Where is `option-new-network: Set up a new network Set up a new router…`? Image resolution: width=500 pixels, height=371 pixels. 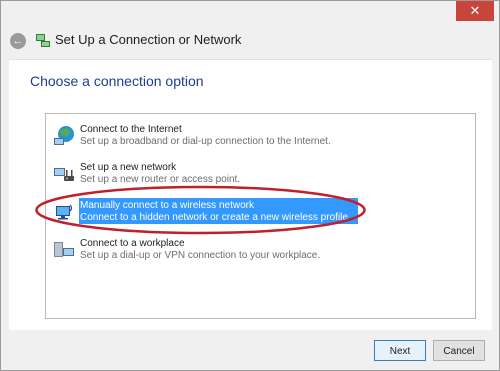
option-new-network: Set up a new network Set up a new router… is located at coordinates (258, 172).